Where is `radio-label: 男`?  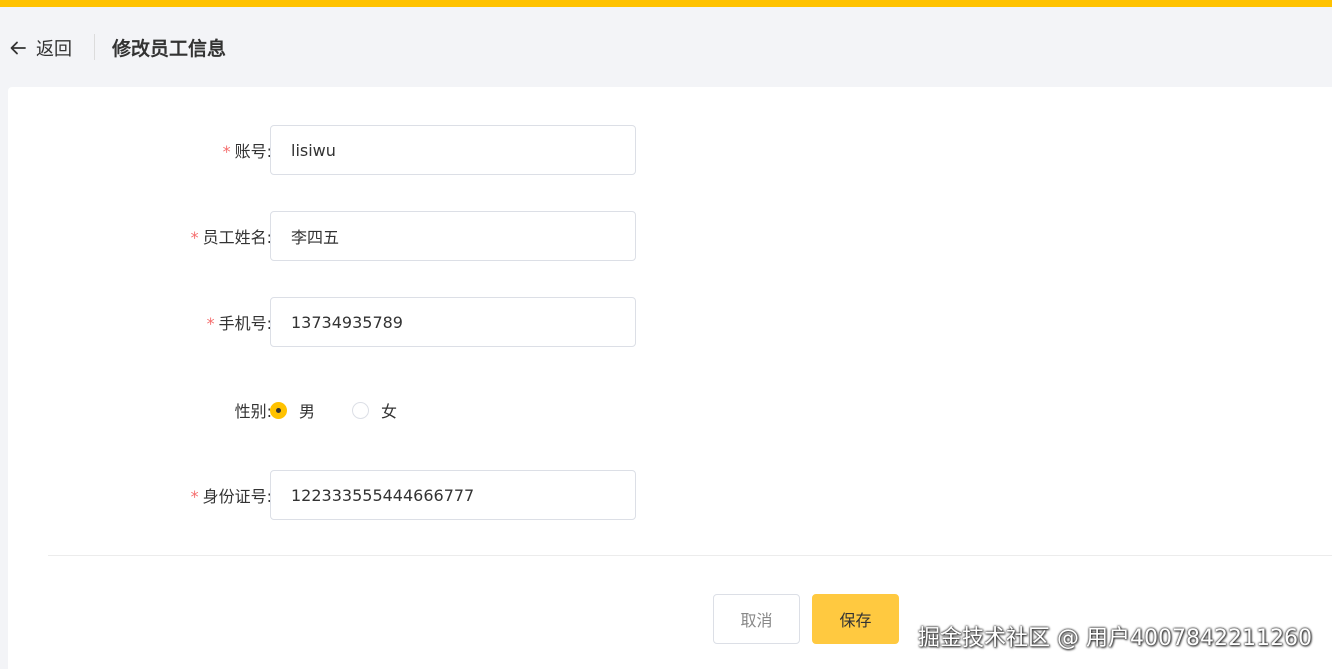 radio-label: 男 is located at coordinates (307, 411).